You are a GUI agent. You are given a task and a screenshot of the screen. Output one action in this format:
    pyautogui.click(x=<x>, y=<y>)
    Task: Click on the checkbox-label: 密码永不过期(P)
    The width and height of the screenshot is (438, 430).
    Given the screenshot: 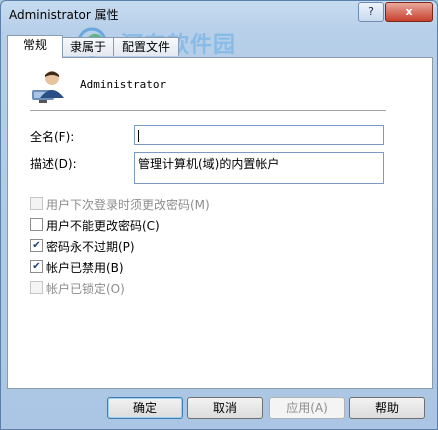 What is the action you would take?
    pyautogui.click(x=90, y=247)
    